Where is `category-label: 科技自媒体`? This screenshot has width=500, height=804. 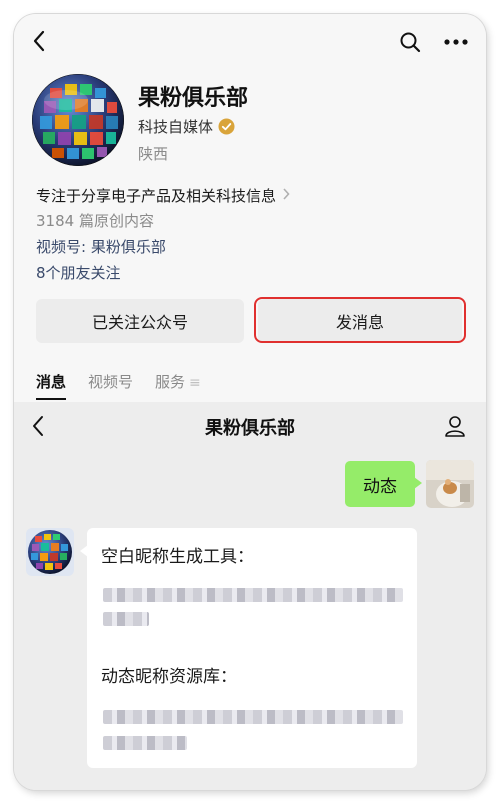 category-label: 科技自媒体 is located at coordinates (176, 127).